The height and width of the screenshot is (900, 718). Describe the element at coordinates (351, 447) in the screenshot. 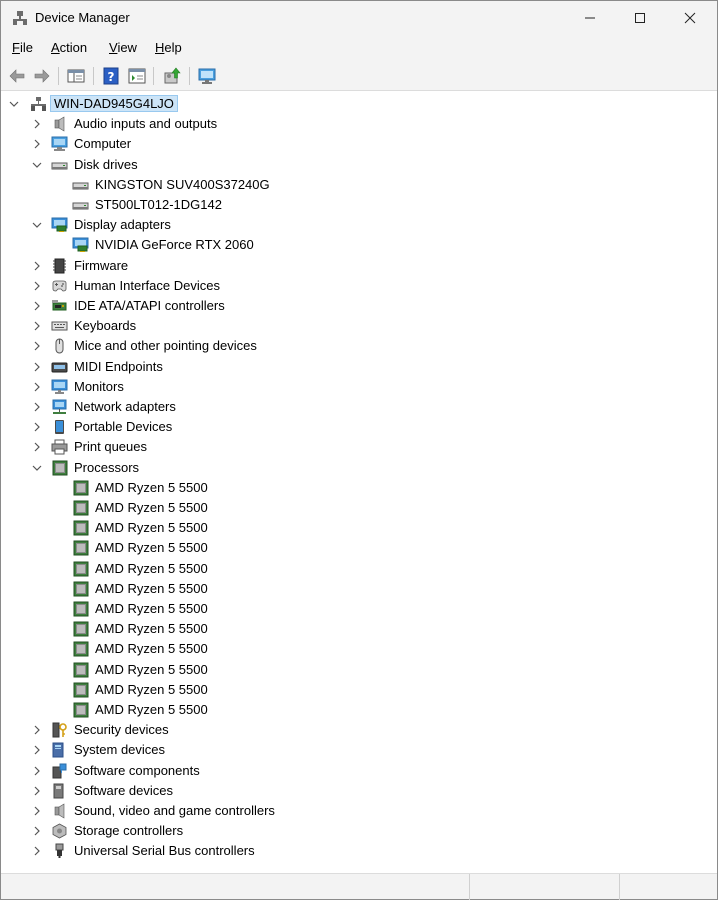

I see `tree-category-print-queues: Print queues` at that location.